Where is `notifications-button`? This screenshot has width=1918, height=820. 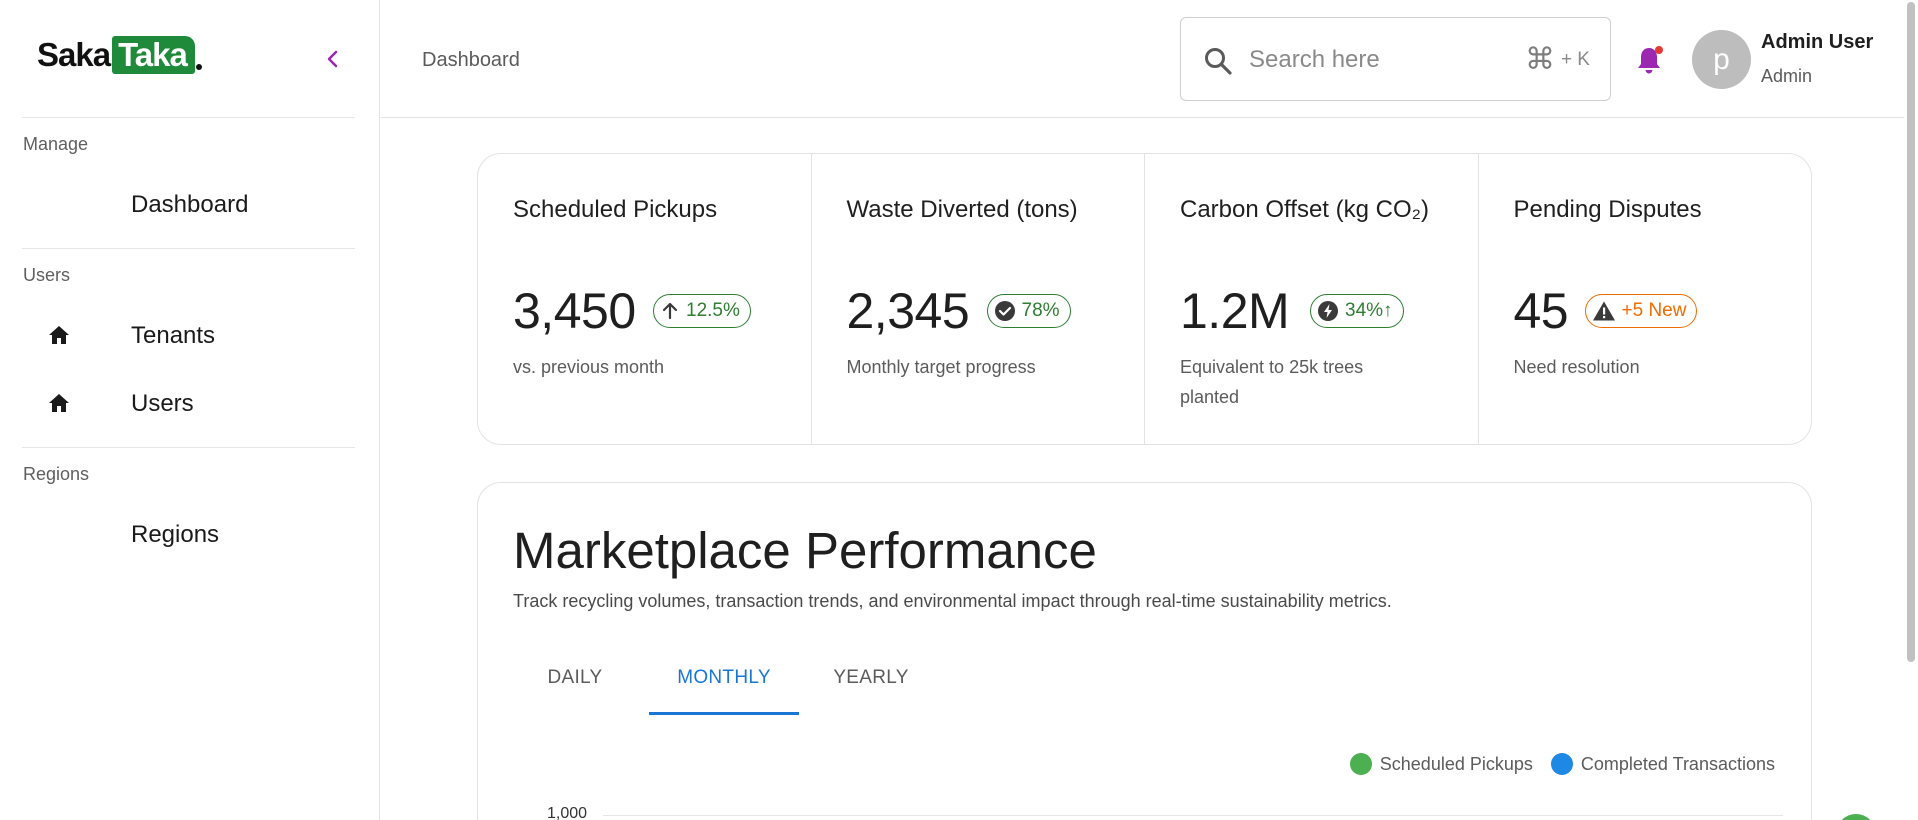
notifications-button is located at coordinates (1650, 60).